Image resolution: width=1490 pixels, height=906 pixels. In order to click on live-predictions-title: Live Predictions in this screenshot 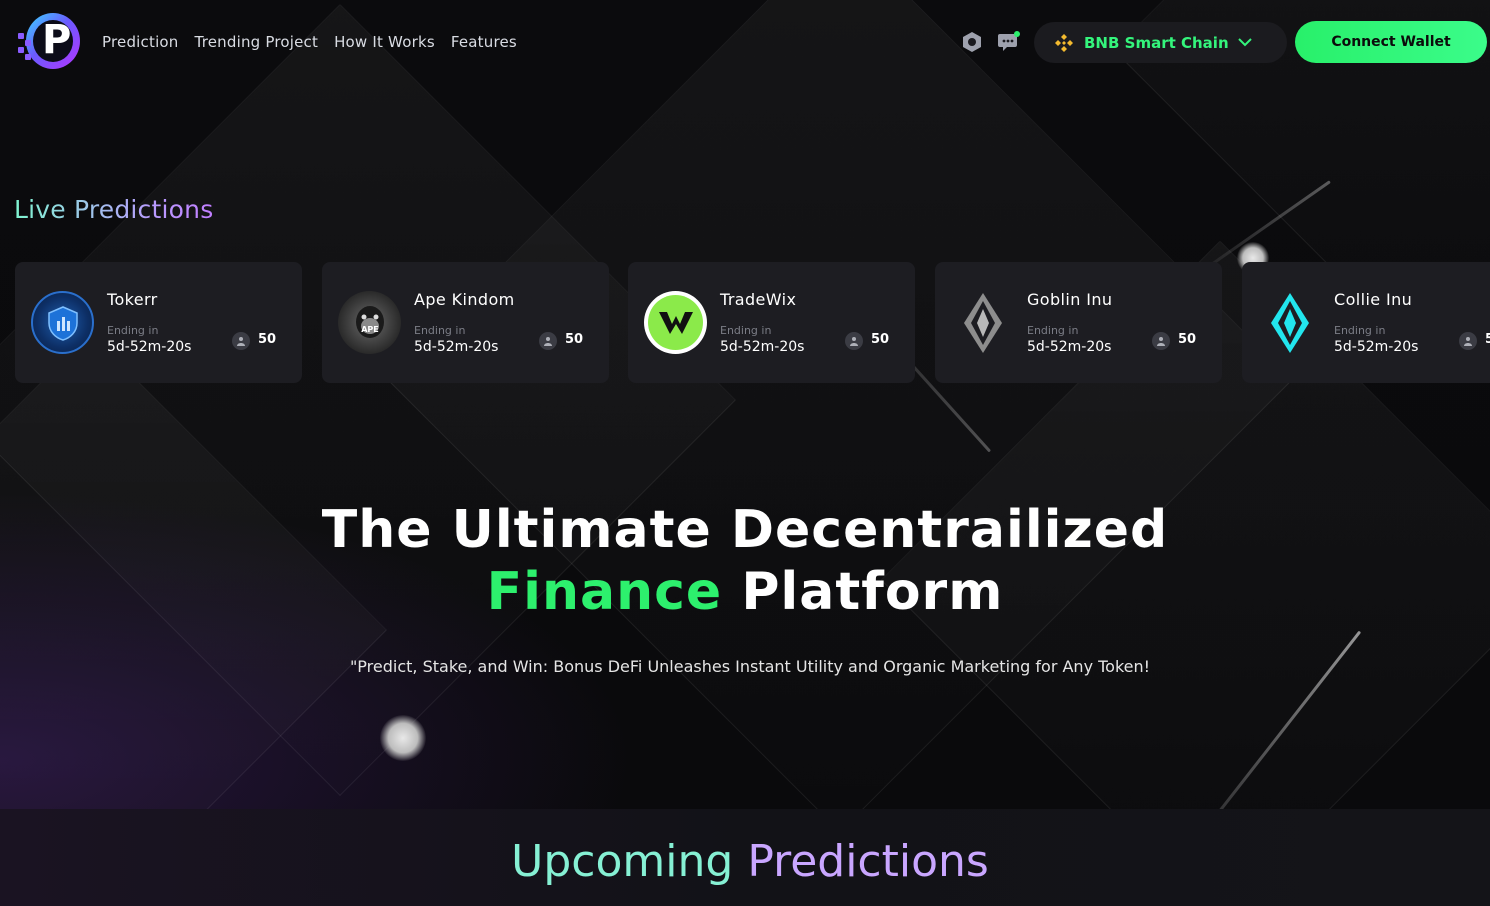, I will do `click(114, 209)`.